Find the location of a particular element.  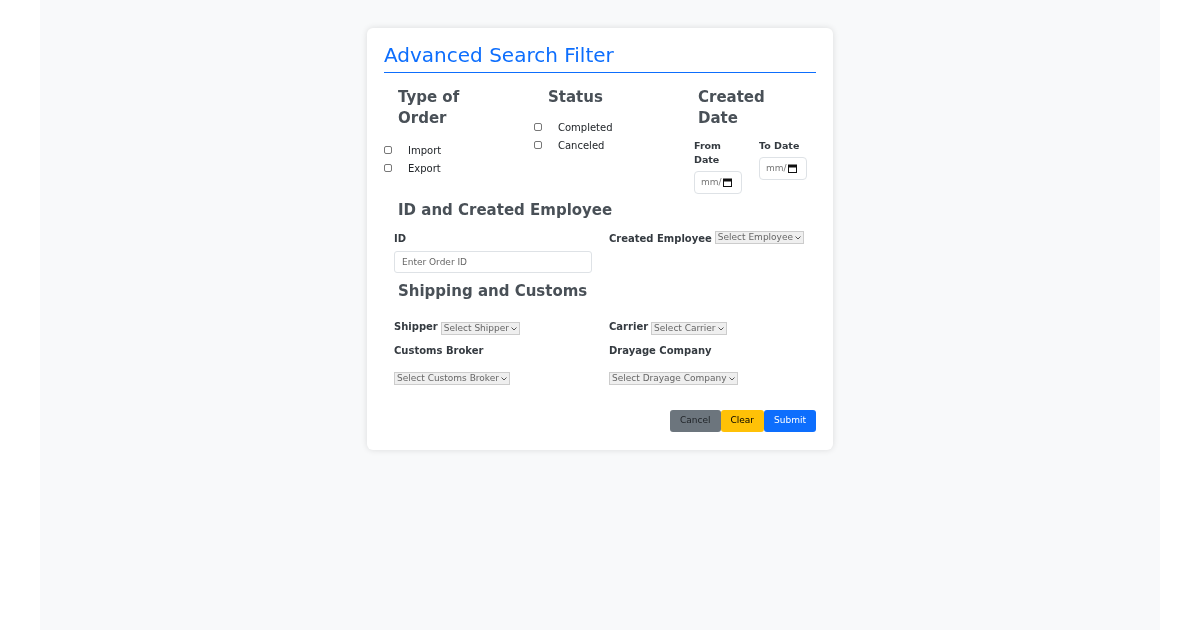

select-dropdown: Select Employee is located at coordinates (759, 237).